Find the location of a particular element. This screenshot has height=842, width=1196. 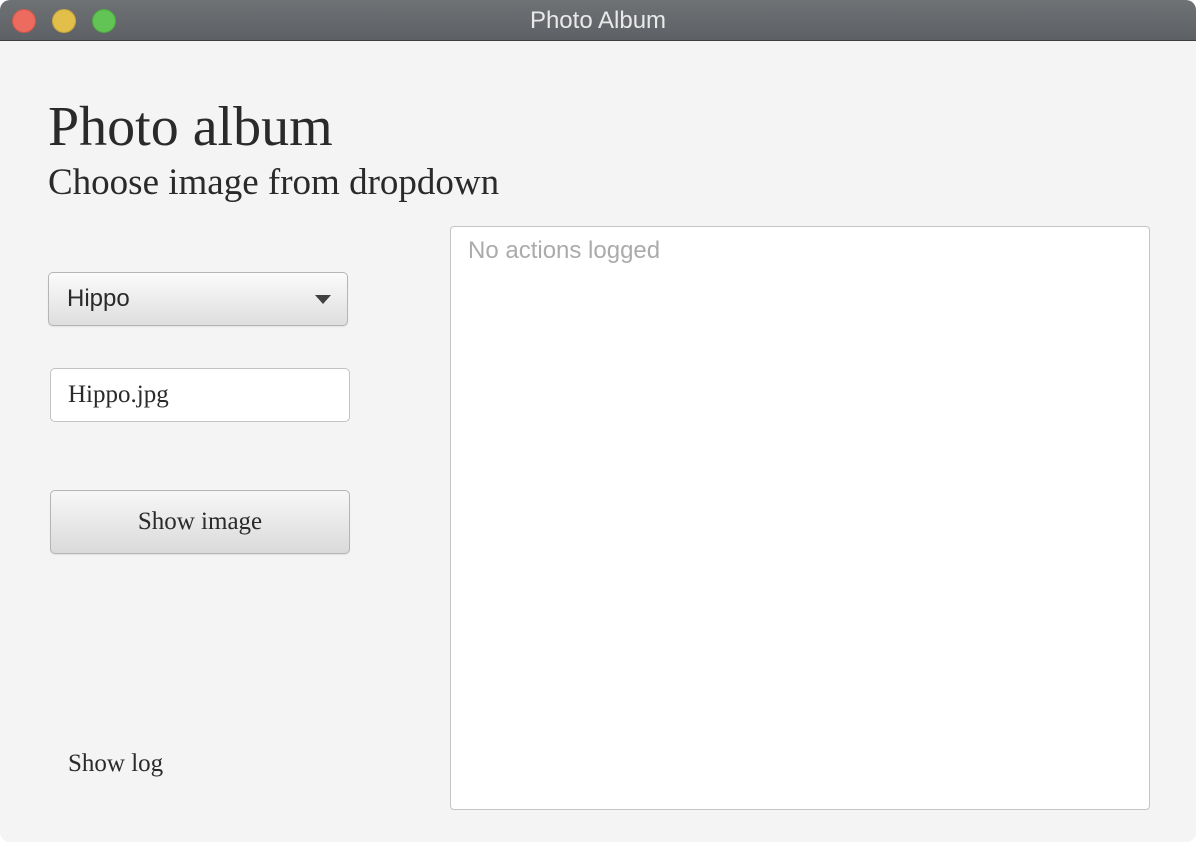

image-dropdown: Hippo is located at coordinates (198, 299).